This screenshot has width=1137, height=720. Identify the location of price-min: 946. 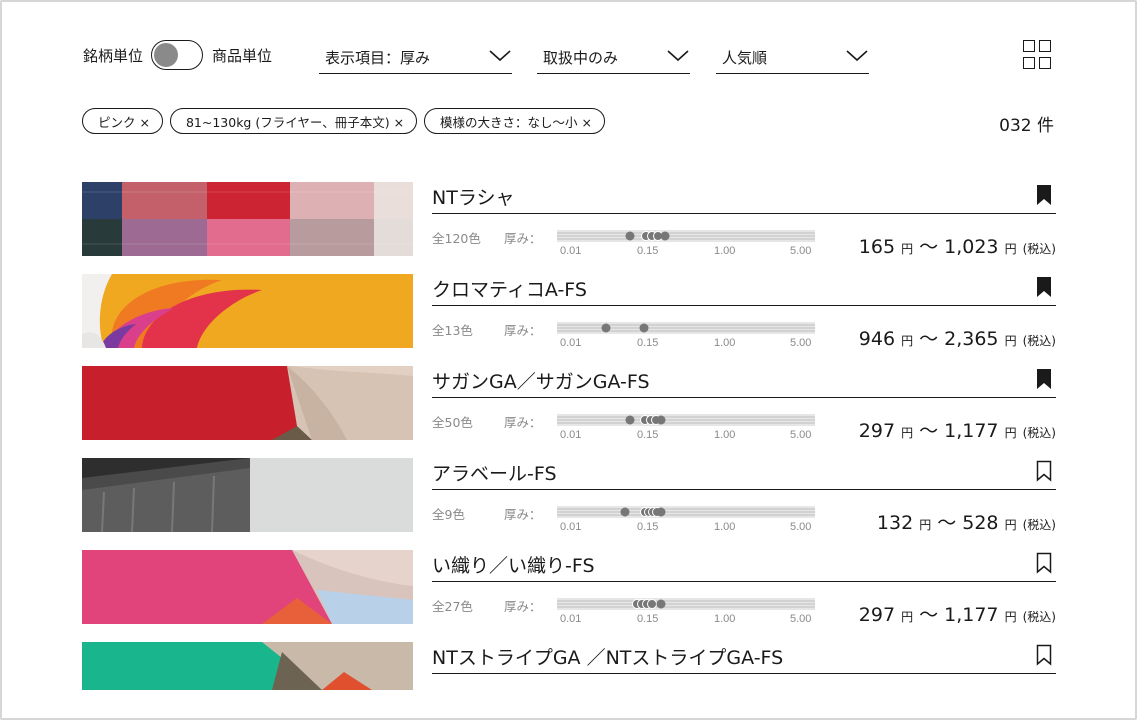
(877, 339).